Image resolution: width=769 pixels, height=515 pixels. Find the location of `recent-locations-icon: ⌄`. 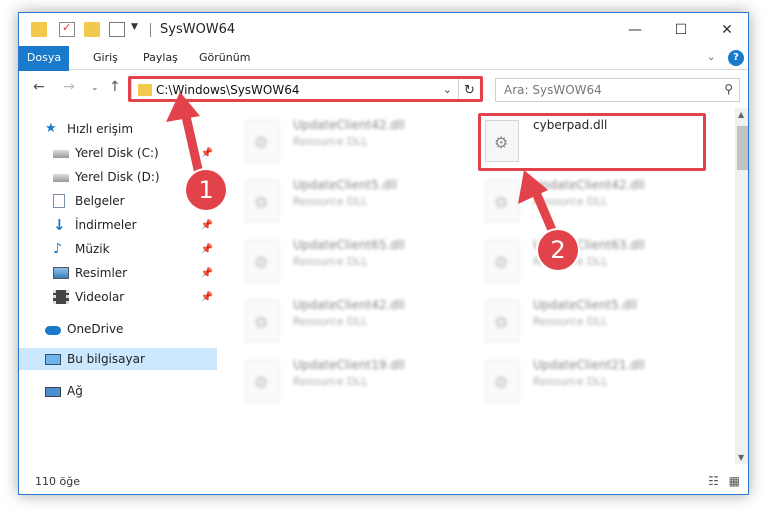

recent-locations-icon: ⌄ is located at coordinates (95, 88).